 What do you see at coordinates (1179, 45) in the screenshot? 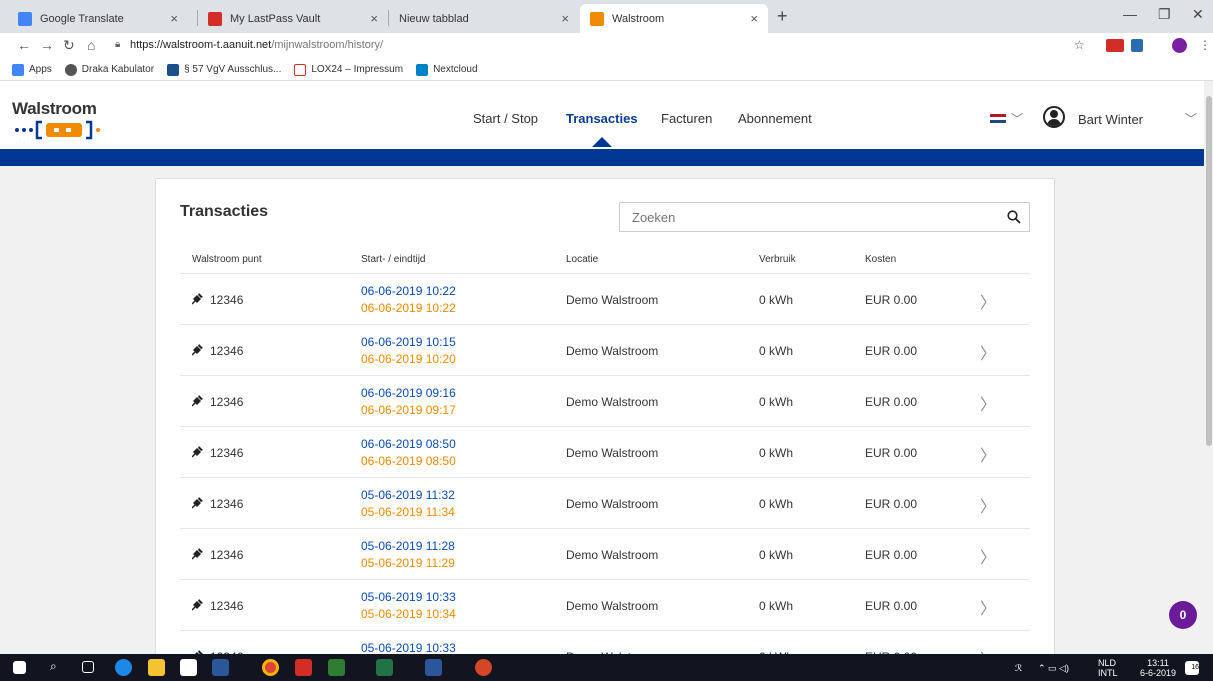
I see `profile-icon` at bounding box center [1179, 45].